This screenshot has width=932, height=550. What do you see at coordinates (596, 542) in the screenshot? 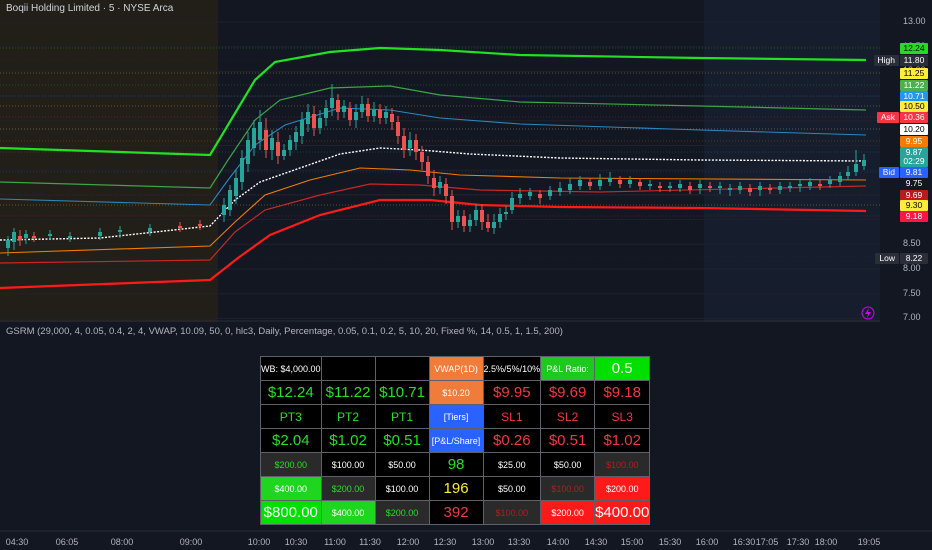
I see `time-tick: 14:30` at bounding box center [596, 542].